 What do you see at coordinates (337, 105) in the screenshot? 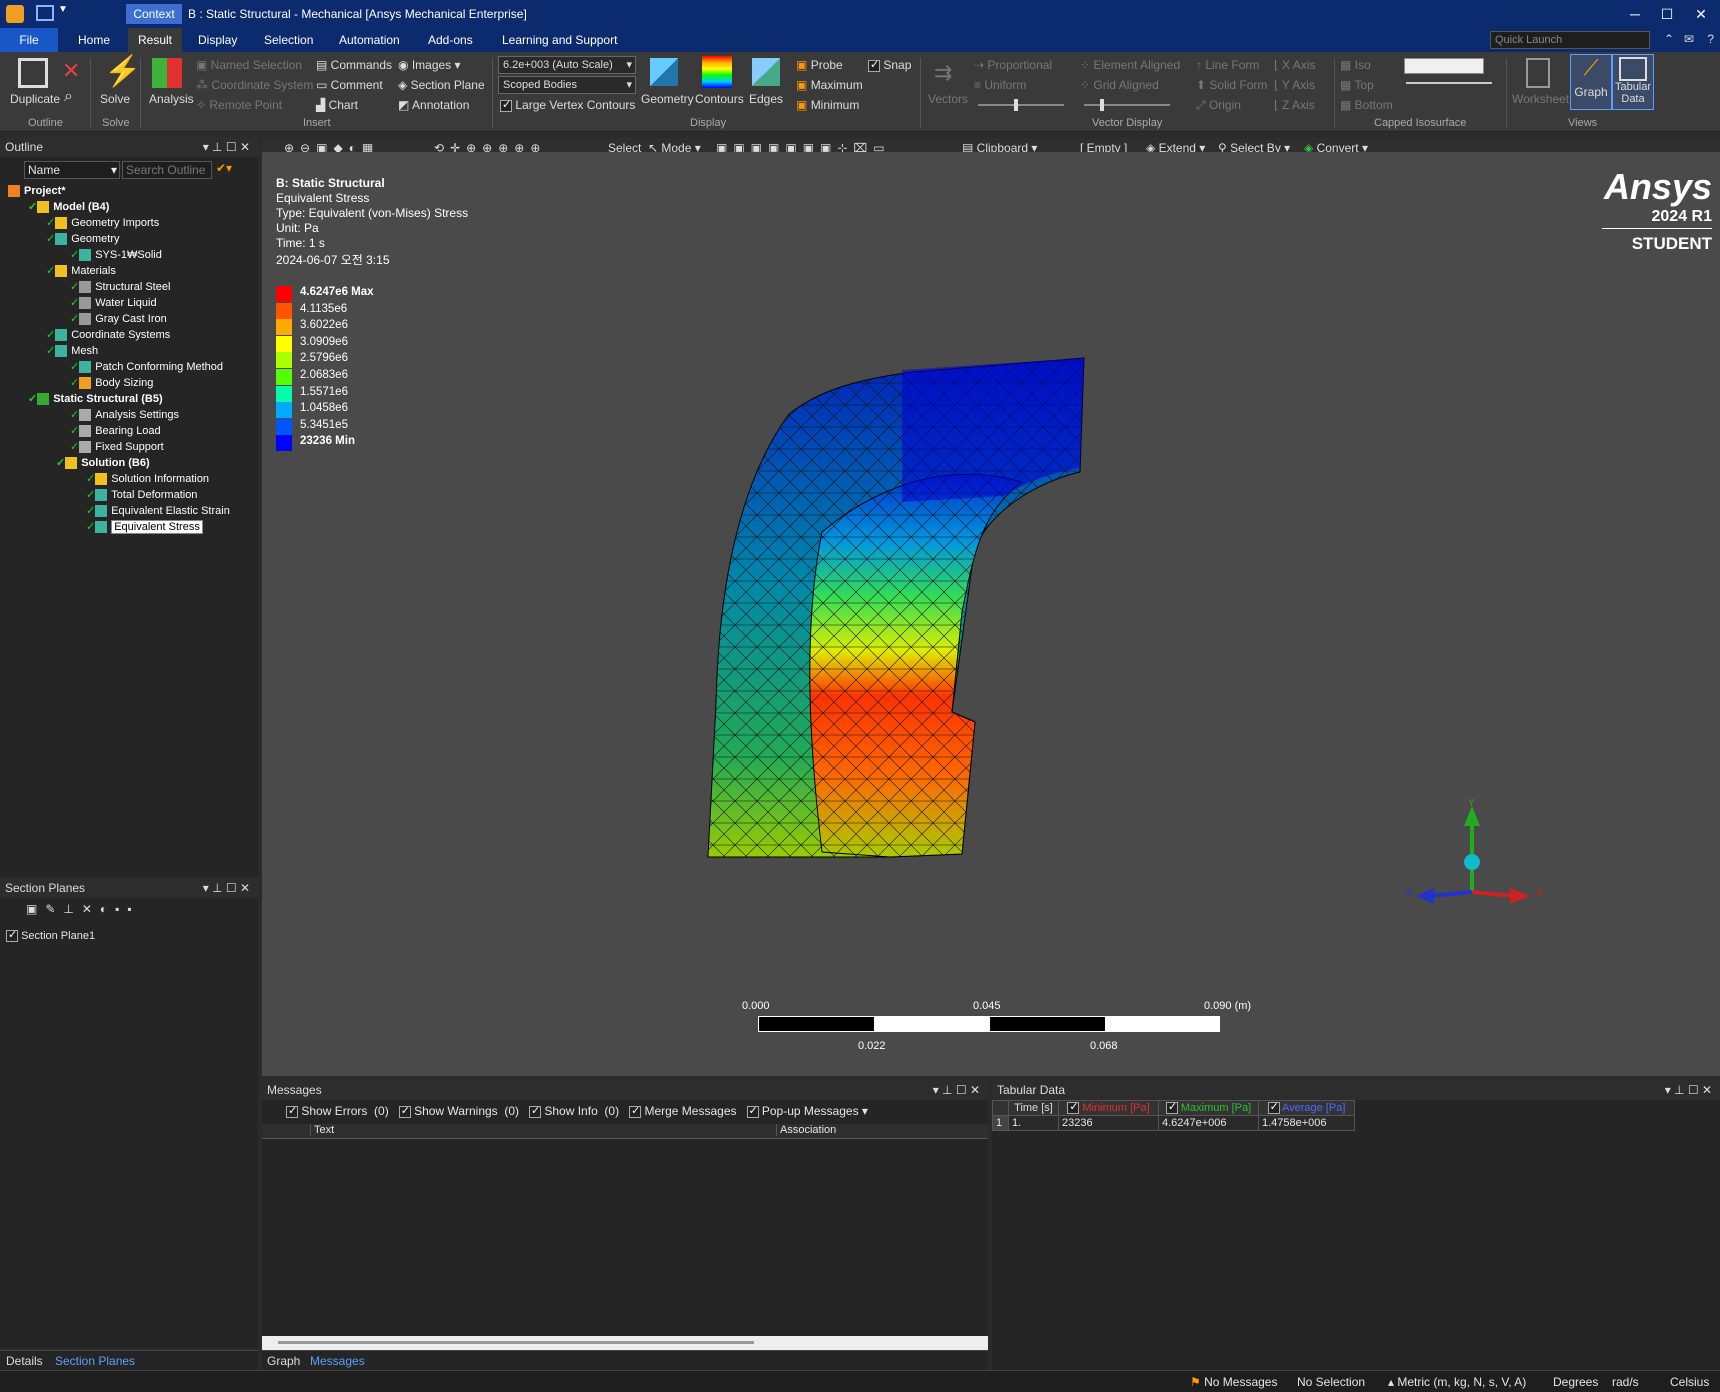
I see `chart-button: ▟ Chart` at bounding box center [337, 105].